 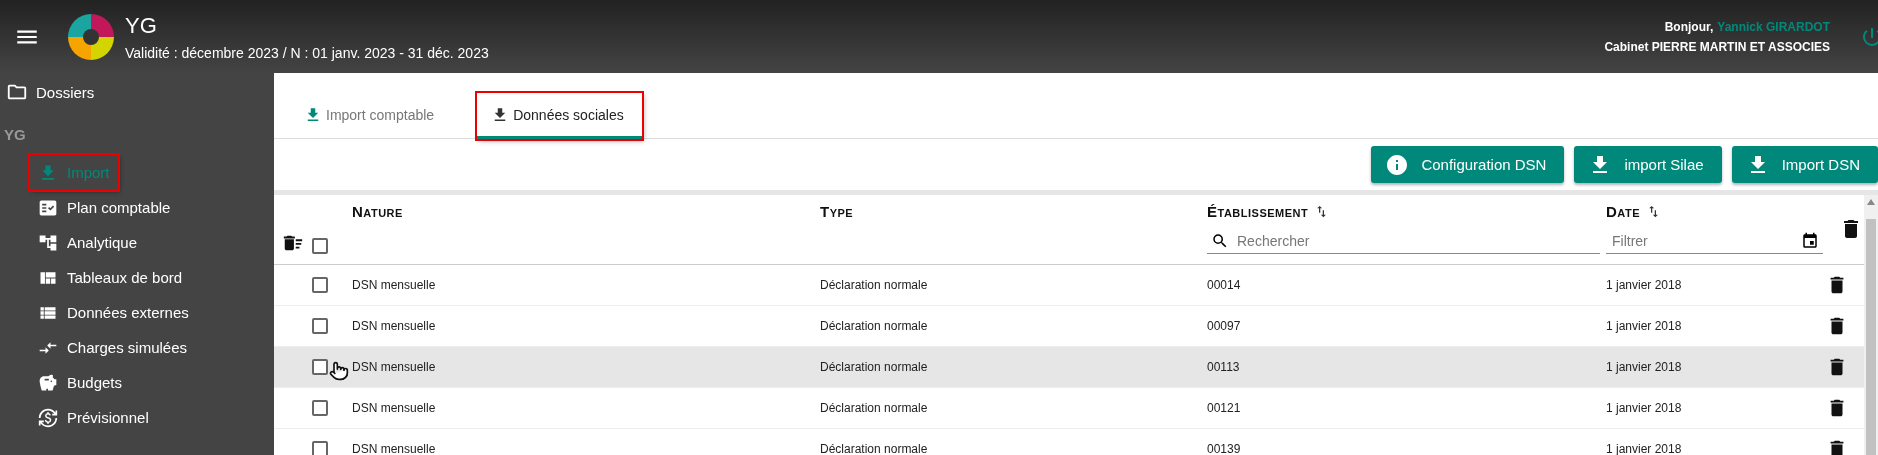 I want to click on column-header: Nature, so click(x=377, y=211).